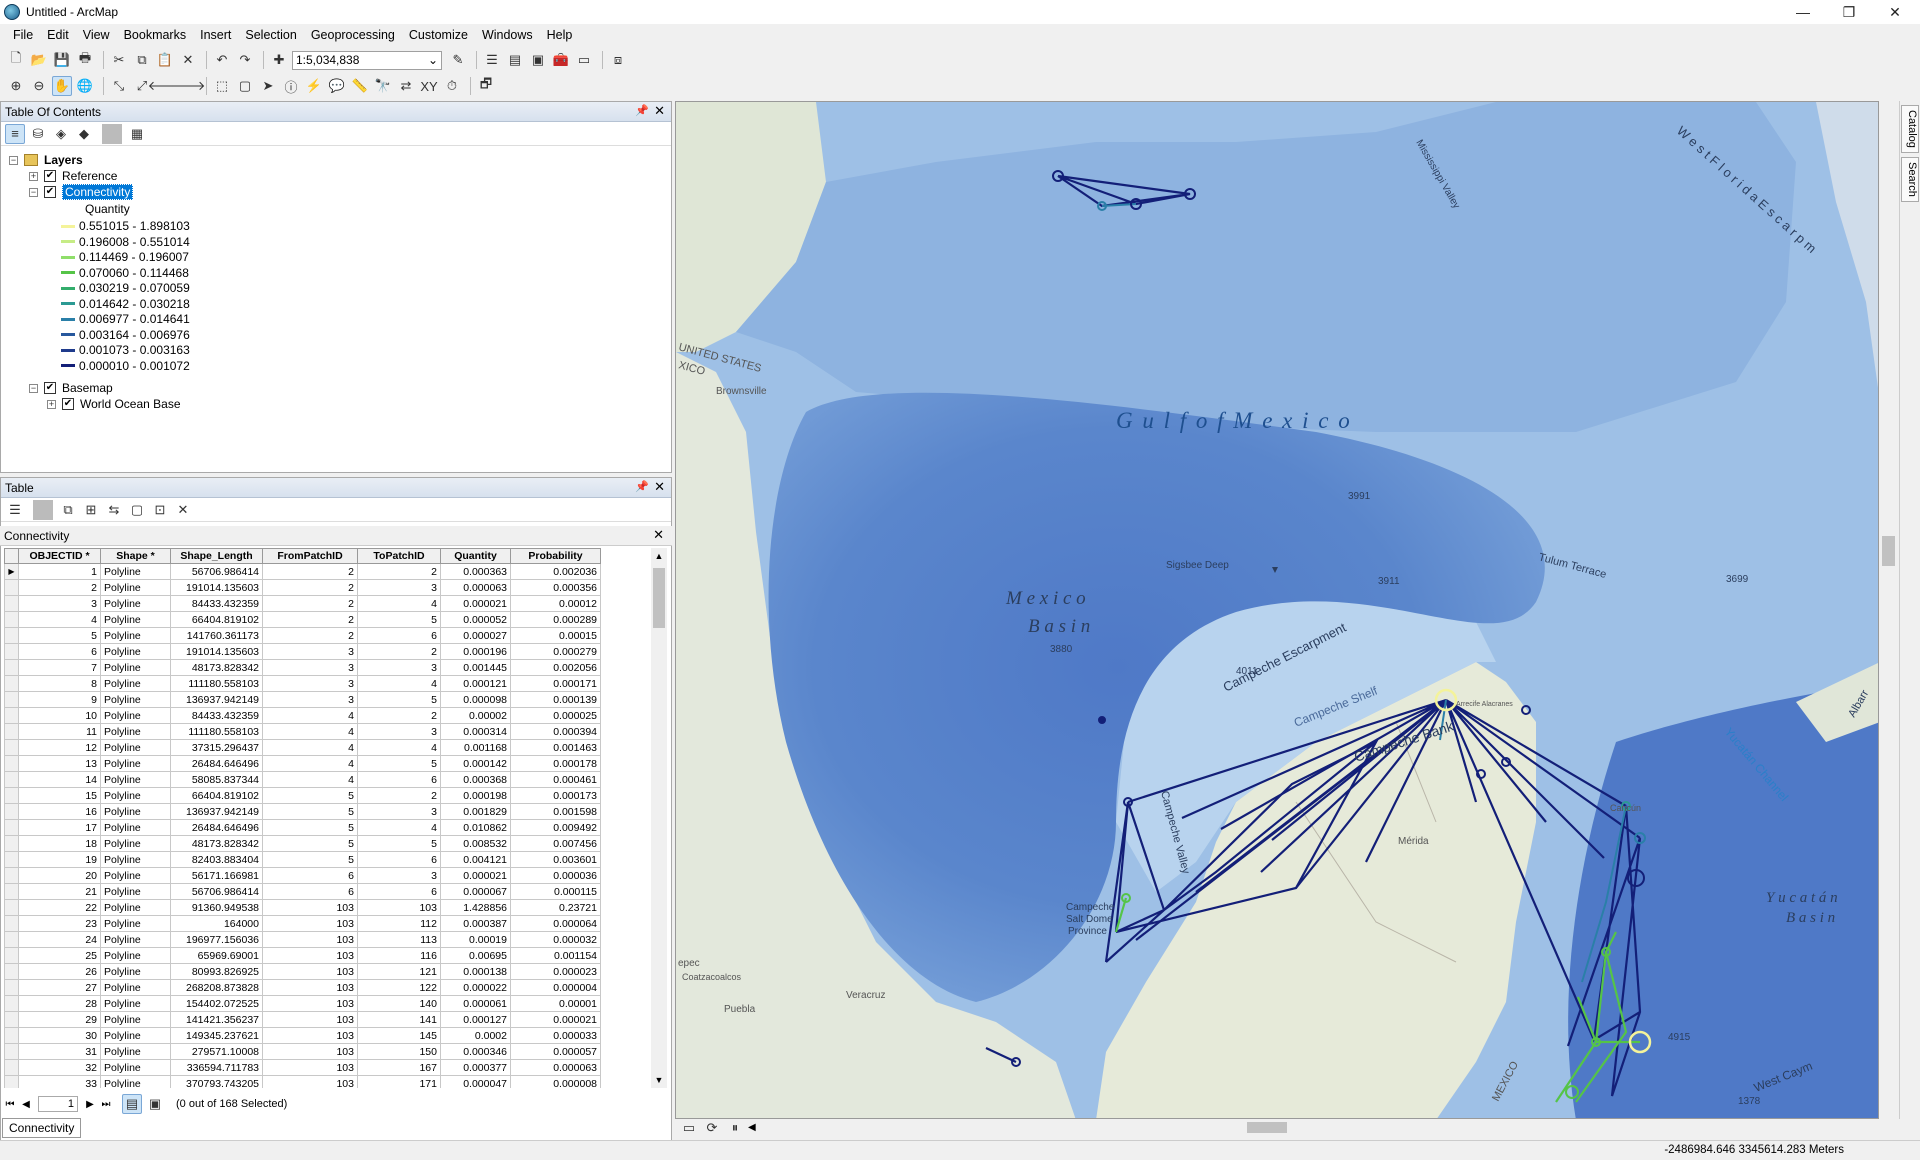 This screenshot has height=1160, width=1920. What do you see at coordinates (399, 939) in the screenshot?
I see `table-cell: 113` at bounding box center [399, 939].